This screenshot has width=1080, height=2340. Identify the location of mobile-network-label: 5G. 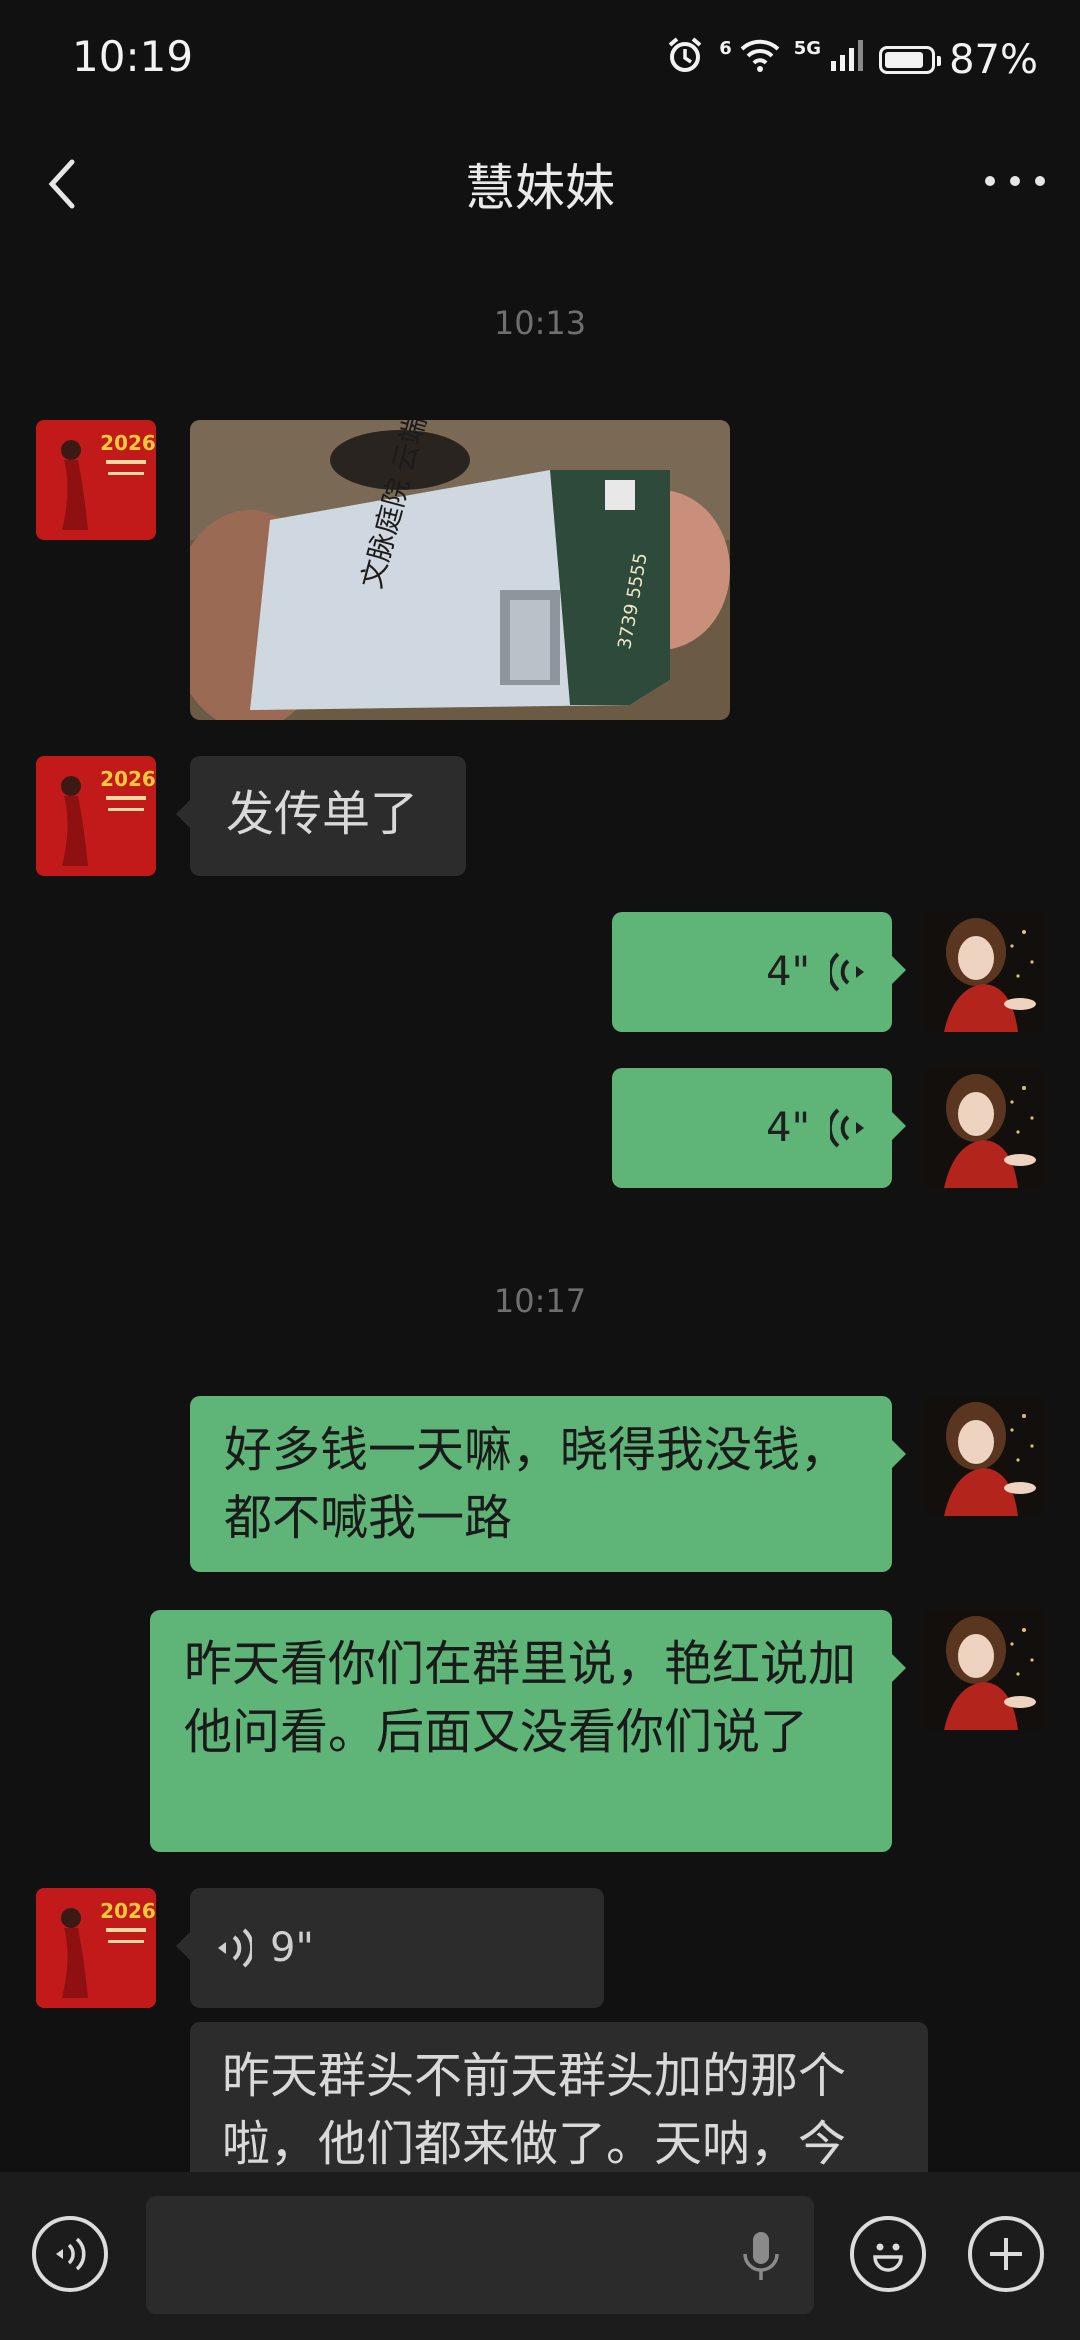
(807, 48).